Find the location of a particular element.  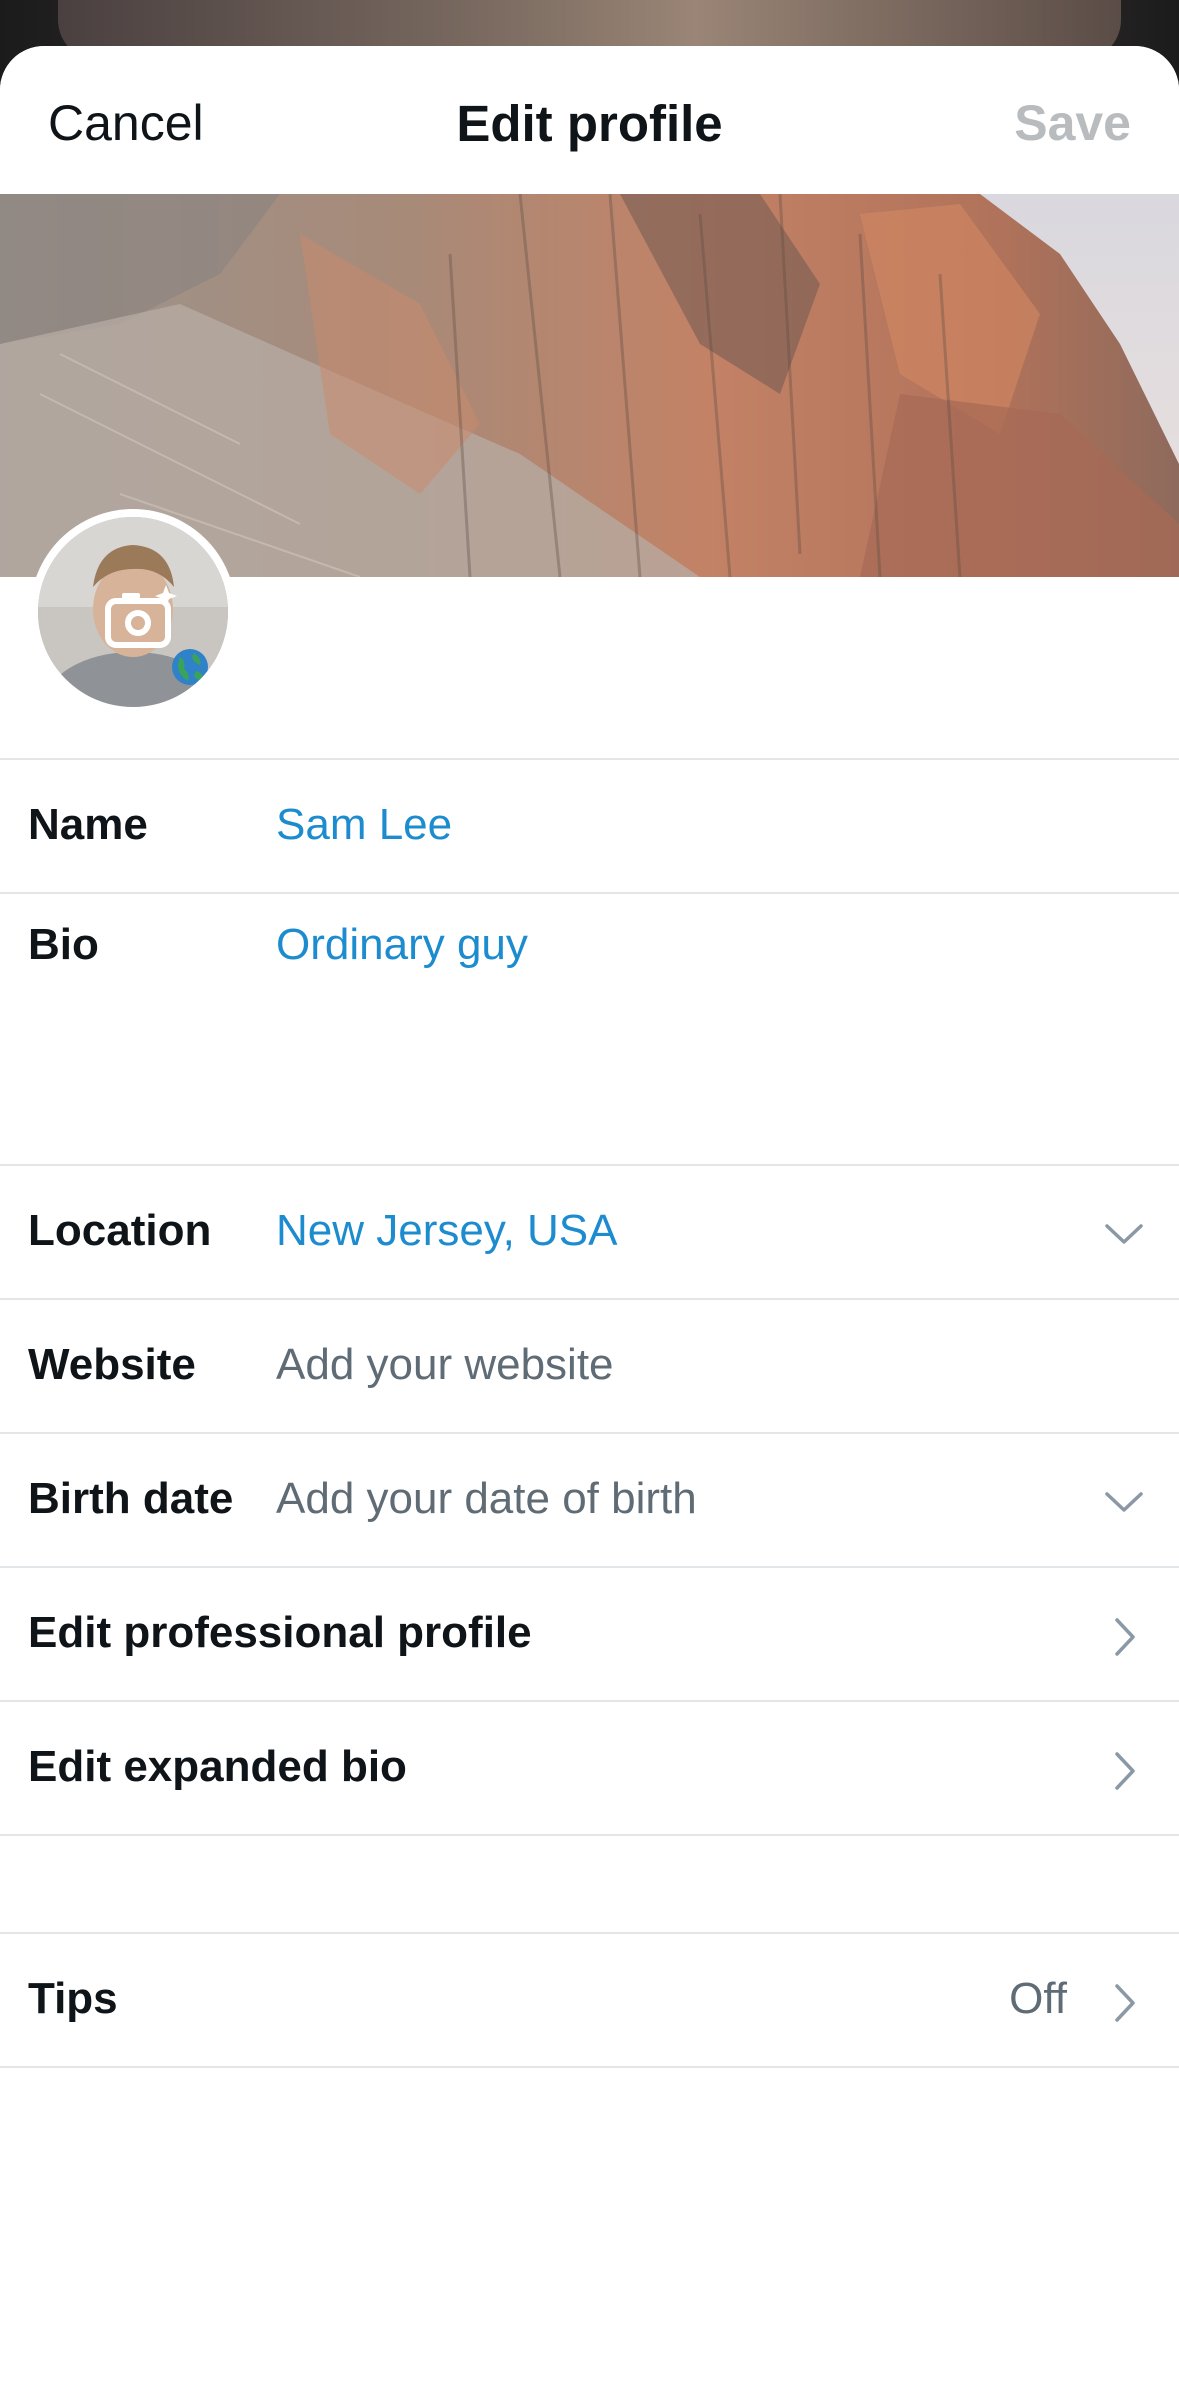

name-field: Sam Lee is located at coordinates (364, 825).